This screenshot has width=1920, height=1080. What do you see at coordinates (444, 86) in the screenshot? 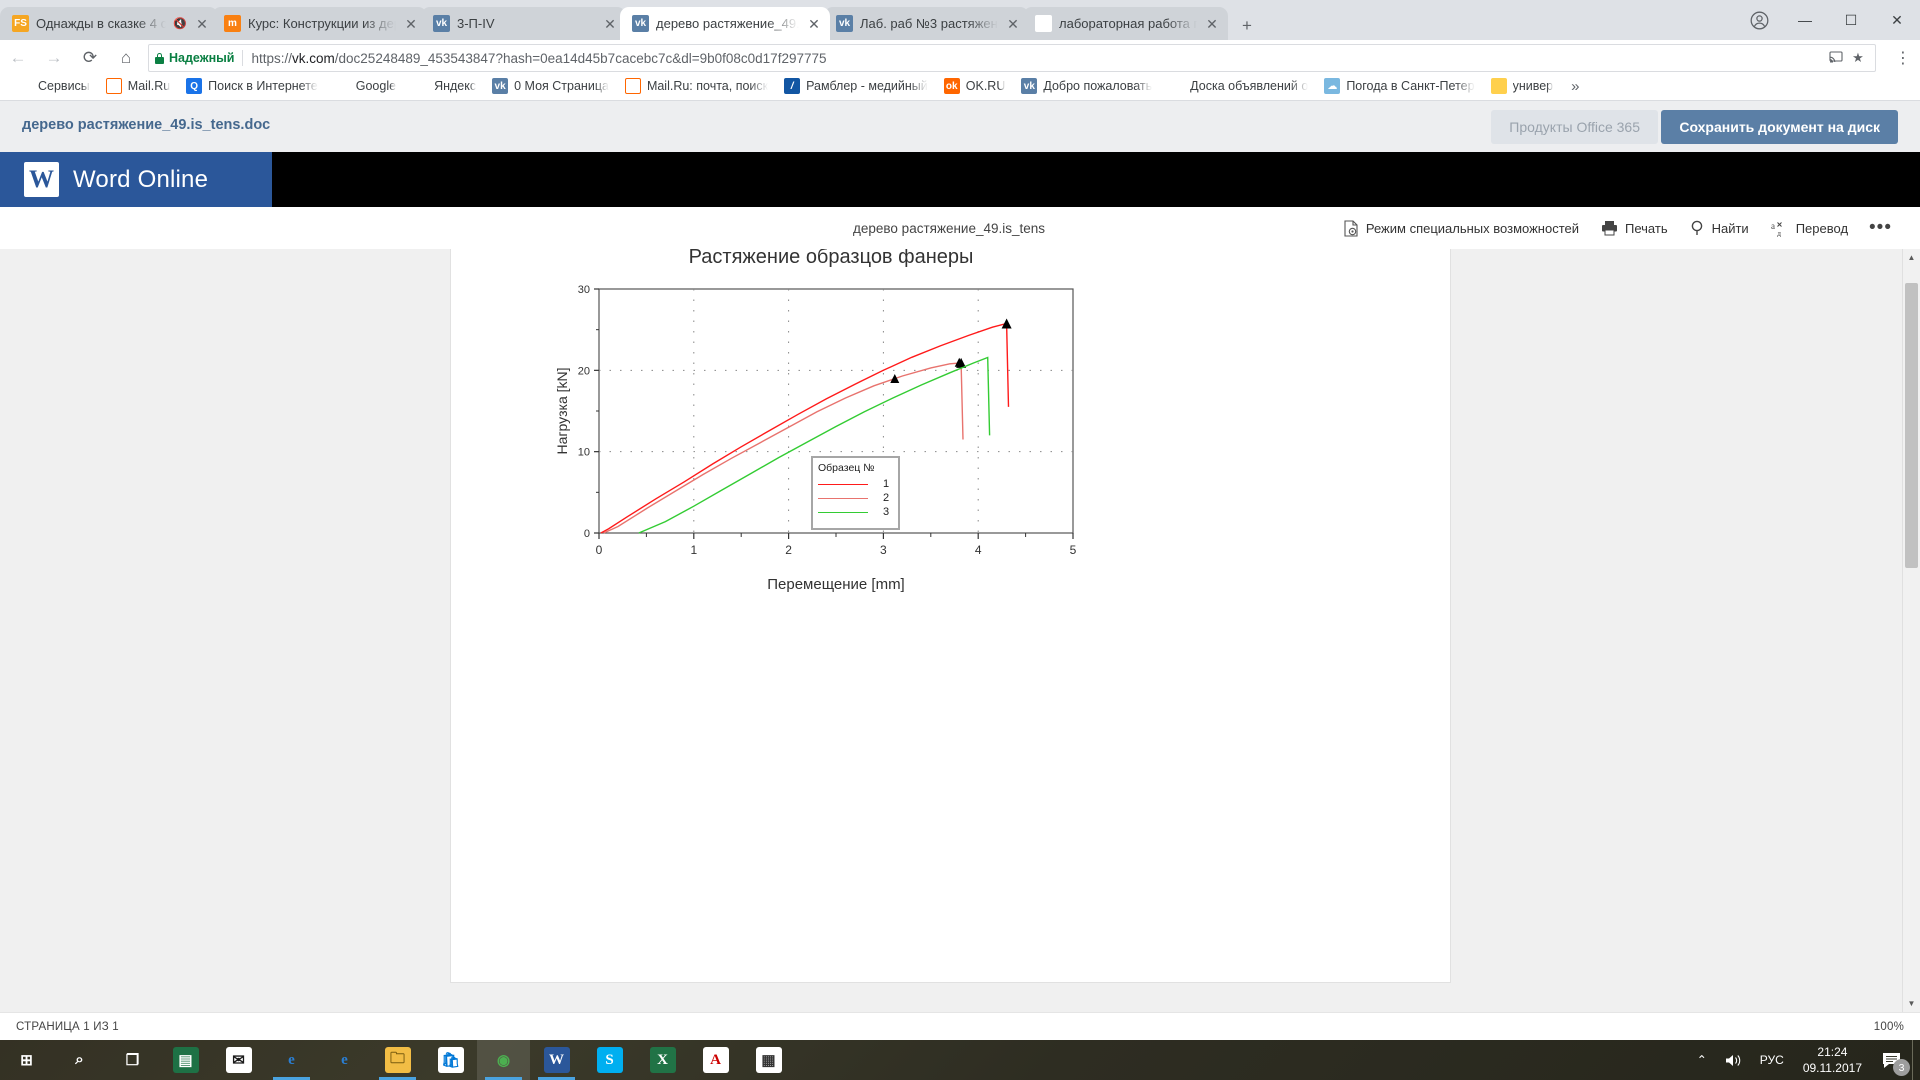
I see `bookmark-item-5: Я Яндекс` at bounding box center [444, 86].